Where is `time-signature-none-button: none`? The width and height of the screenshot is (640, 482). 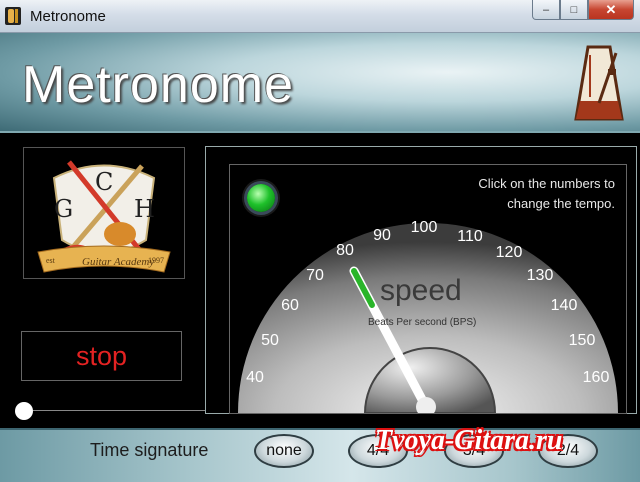 time-signature-none-button: none is located at coordinates (284, 451).